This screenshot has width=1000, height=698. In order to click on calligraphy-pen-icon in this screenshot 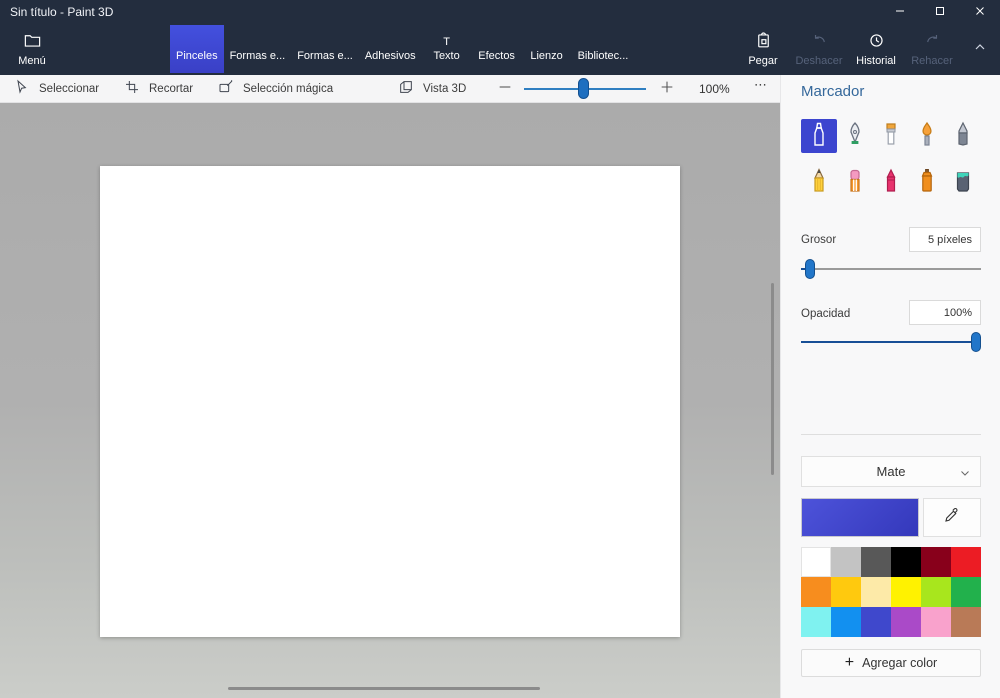, I will do `click(855, 136)`.